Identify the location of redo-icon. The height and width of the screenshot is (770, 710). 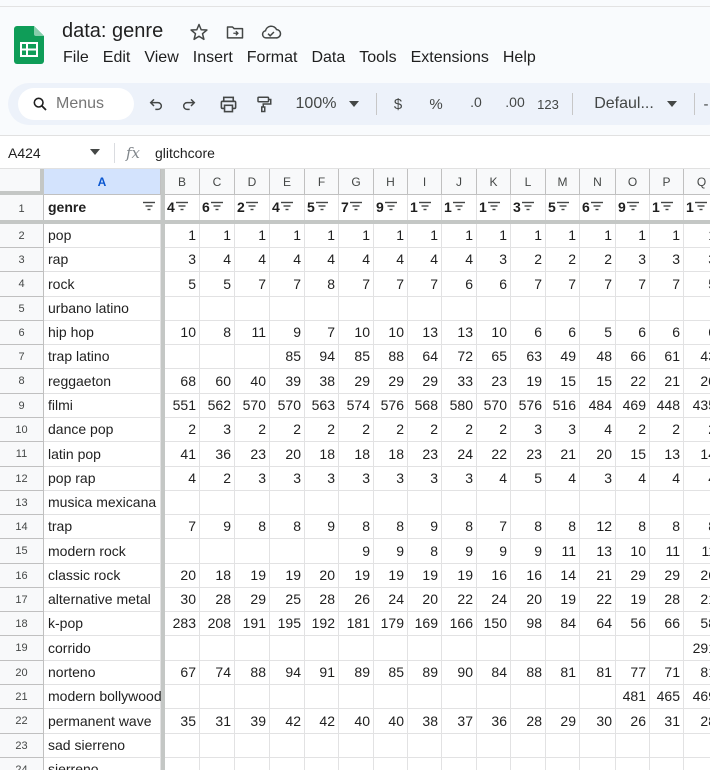
(189, 104).